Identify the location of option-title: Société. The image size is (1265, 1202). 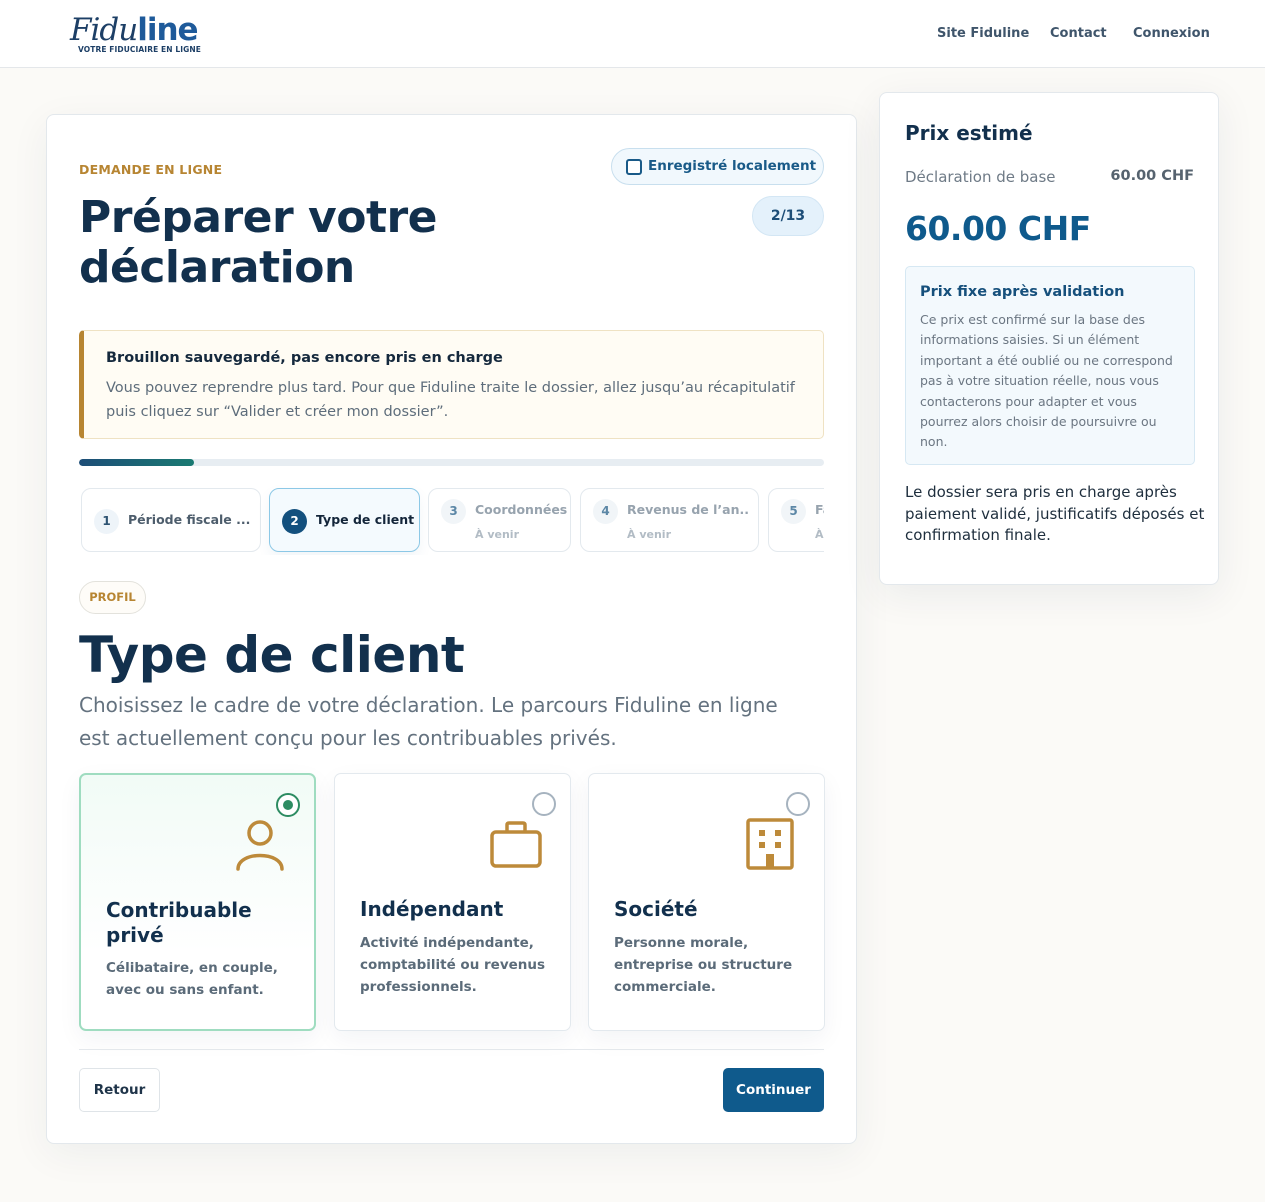
(656, 909).